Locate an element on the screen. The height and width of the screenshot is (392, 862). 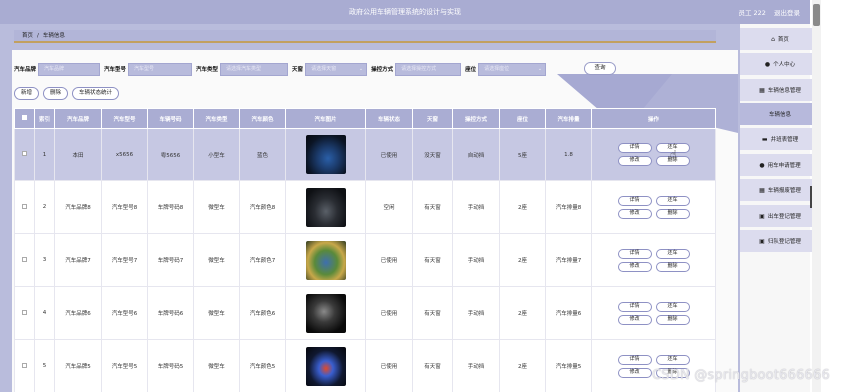
sidebar-item-personal-center: ● 个人中心 is located at coordinates (780, 64).